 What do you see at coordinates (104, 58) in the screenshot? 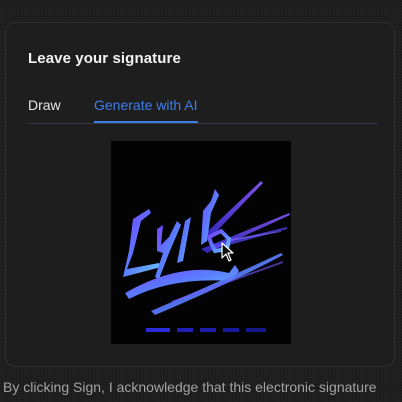
I see `card-title: Leave your signature` at bounding box center [104, 58].